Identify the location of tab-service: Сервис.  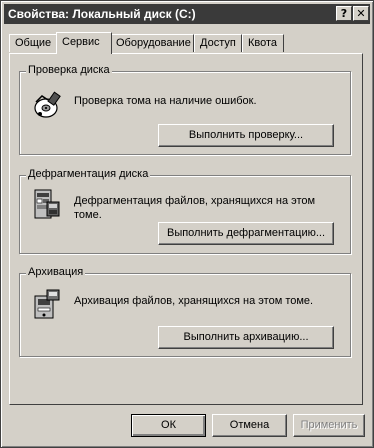
(84, 43).